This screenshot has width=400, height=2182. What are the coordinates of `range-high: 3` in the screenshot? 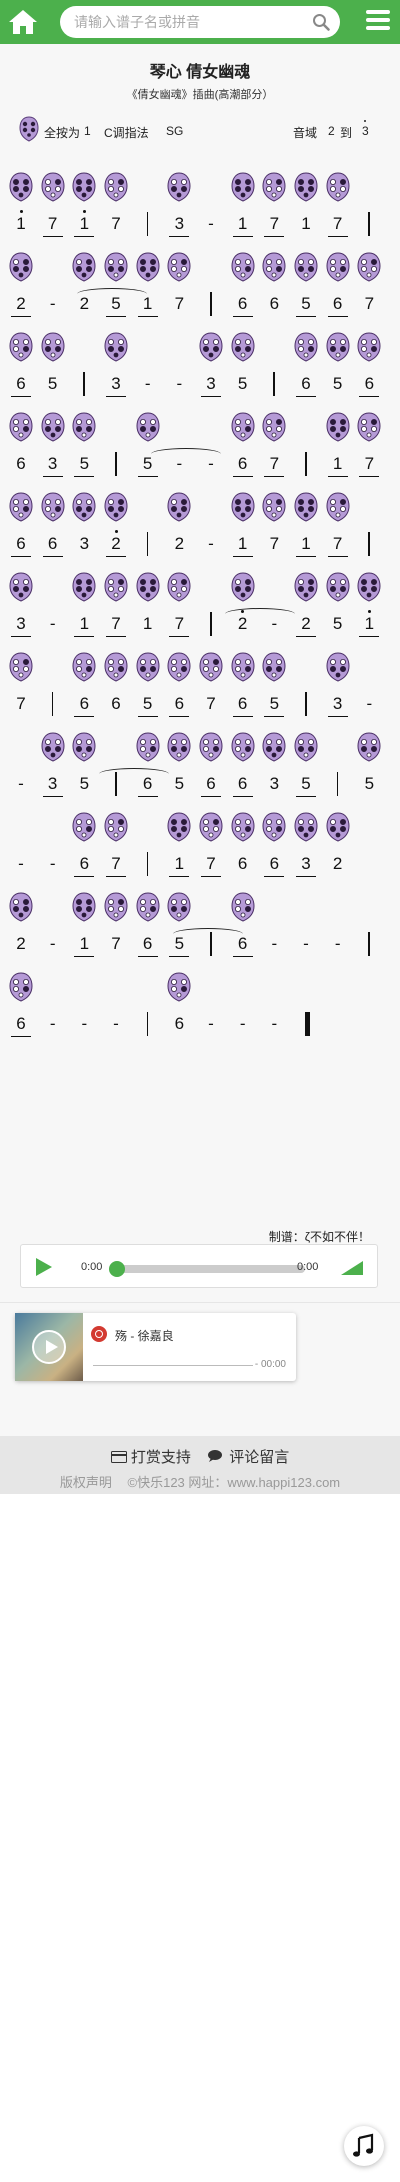 It's located at (365, 129).